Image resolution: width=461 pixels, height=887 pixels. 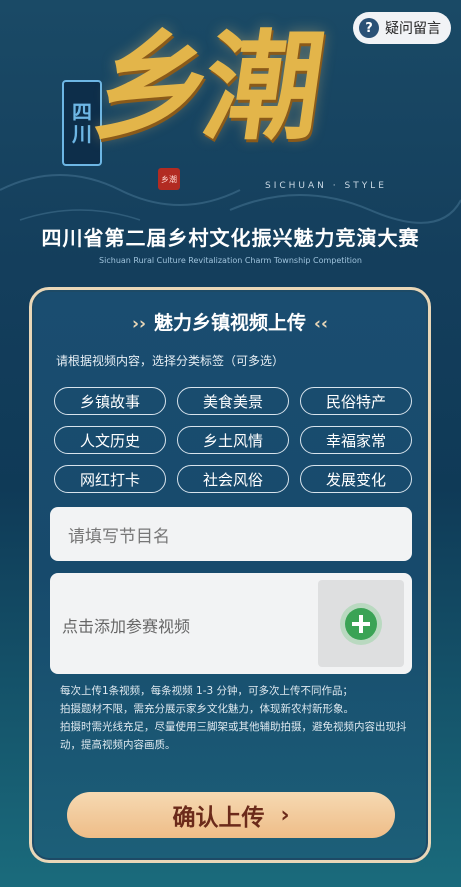 What do you see at coordinates (230, 238) in the screenshot?
I see `page-title: 四川省第二届乡村文化振兴魅力竞演大赛` at bounding box center [230, 238].